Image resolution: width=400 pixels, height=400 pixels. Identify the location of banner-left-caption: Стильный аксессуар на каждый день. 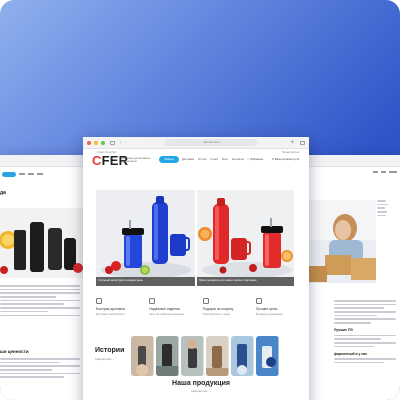
(145, 281).